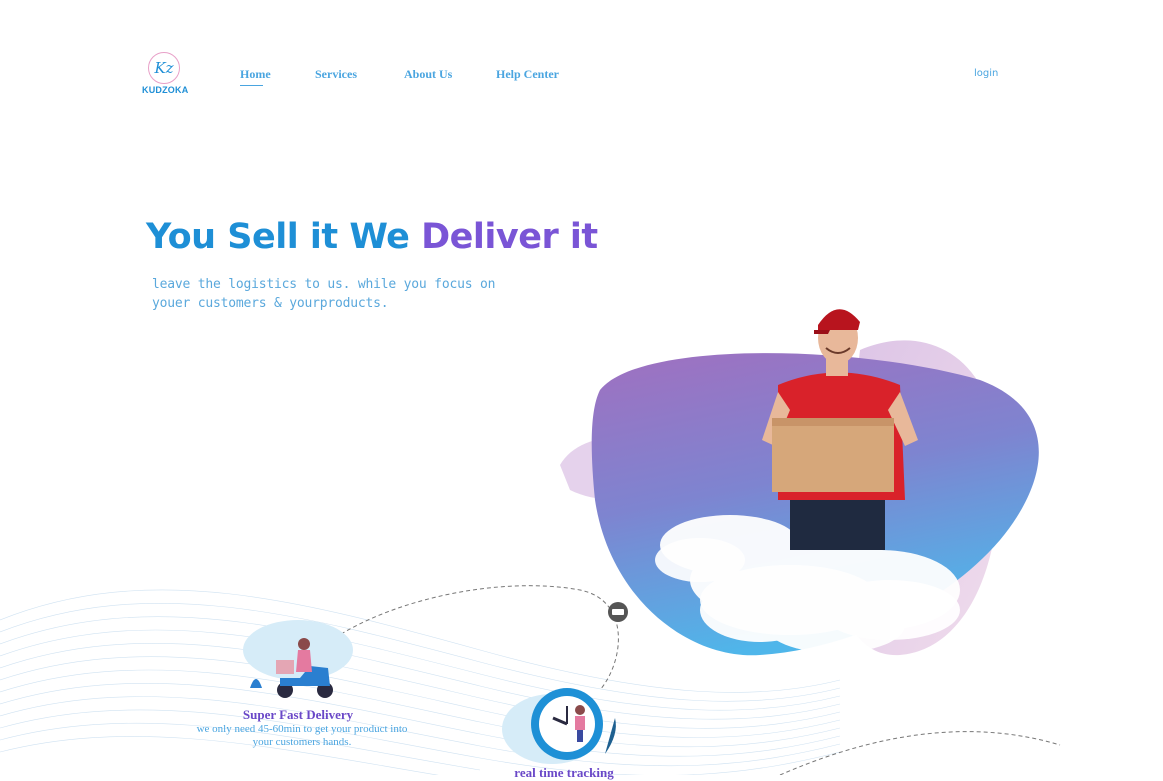  What do you see at coordinates (165, 90) in the screenshot?
I see `logo-text: KUDZOKA` at bounding box center [165, 90].